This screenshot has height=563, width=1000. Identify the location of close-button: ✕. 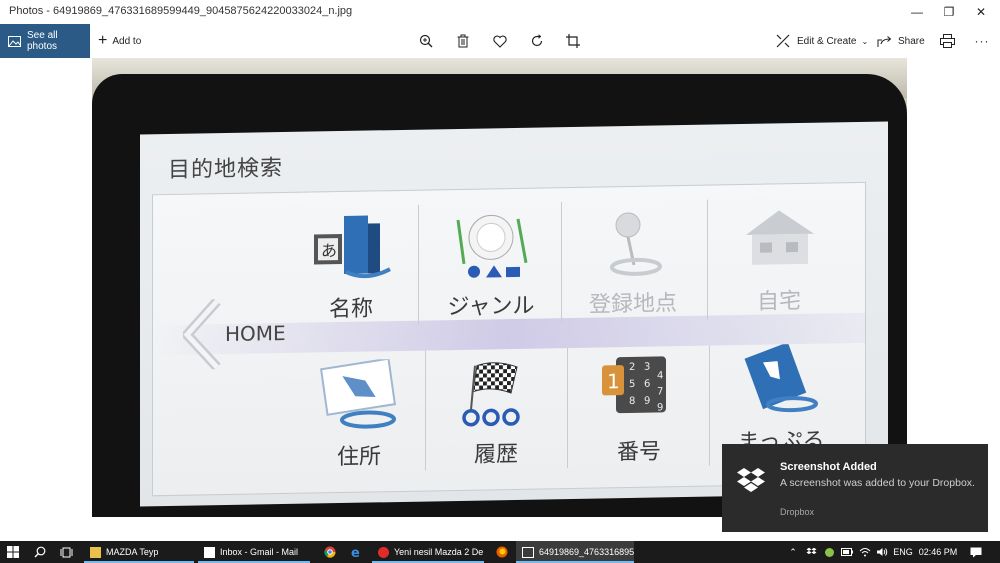
(981, 12).